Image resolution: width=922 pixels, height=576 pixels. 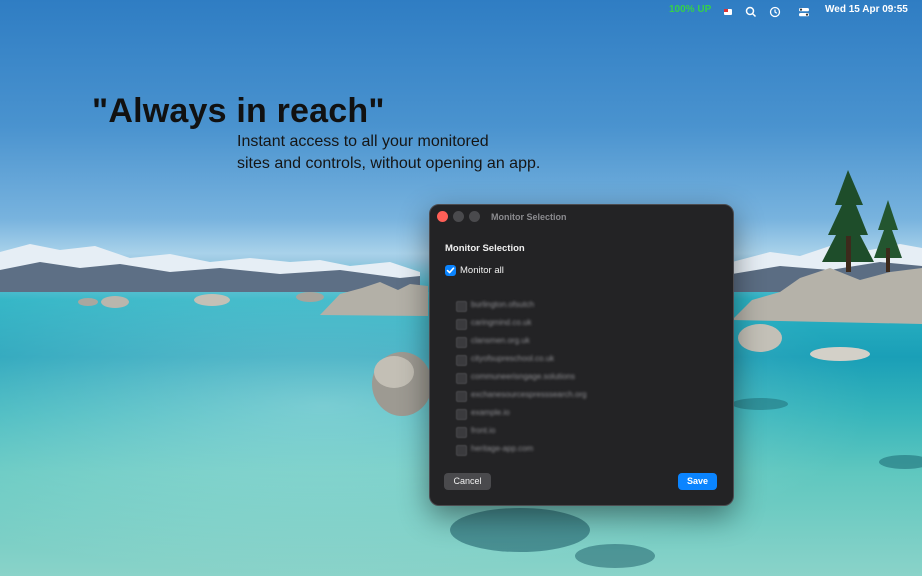 What do you see at coordinates (529, 394) in the screenshot?
I see `site-label: exchanesourcespresssearch.org` at bounding box center [529, 394].